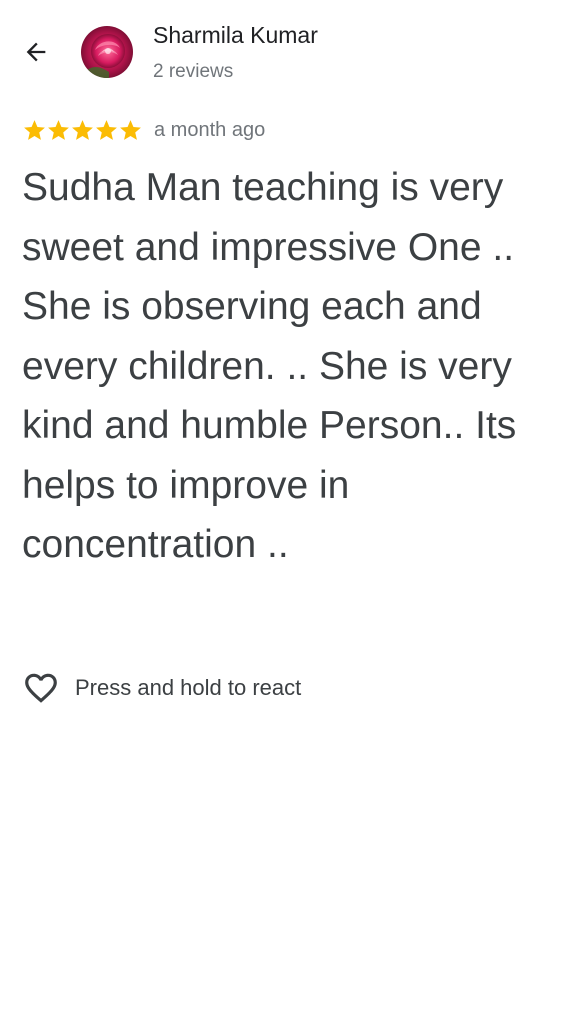 The image size is (576, 1024). Describe the element at coordinates (210, 129) in the screenshot. I see `review-time: a month ago` at that location.